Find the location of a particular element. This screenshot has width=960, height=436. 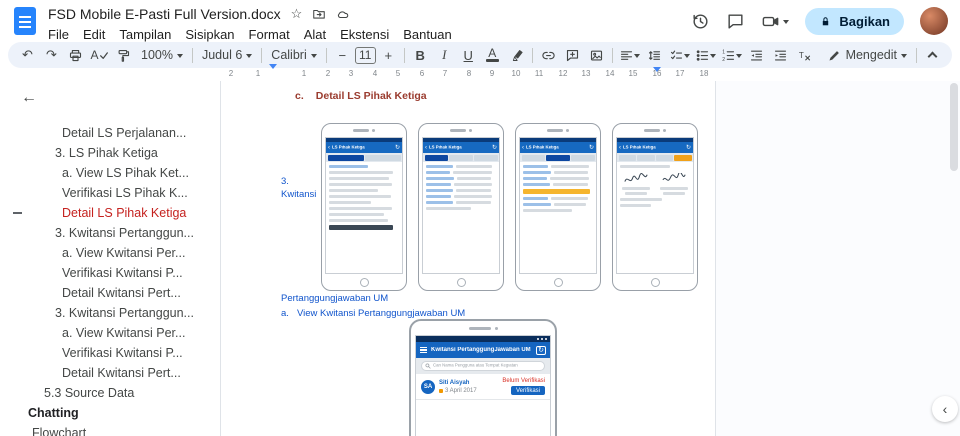

undo-button: ↶ is located at coordinates (27, 55).